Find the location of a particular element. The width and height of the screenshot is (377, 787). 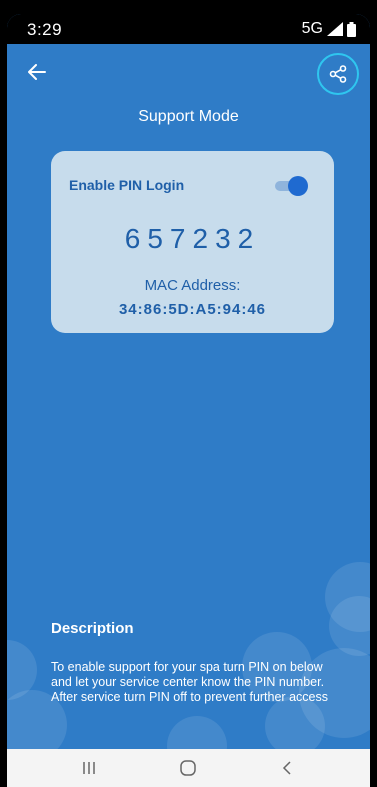

pin-login-toggle is located at coordinates (290, 186).